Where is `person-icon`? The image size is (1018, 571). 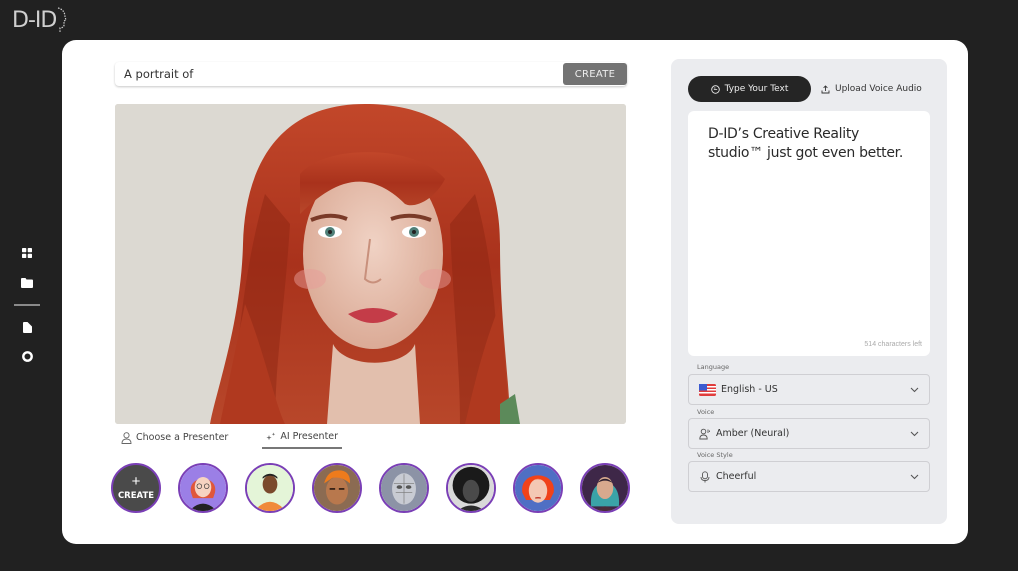 person-icon is located at coordinates (126, 437).